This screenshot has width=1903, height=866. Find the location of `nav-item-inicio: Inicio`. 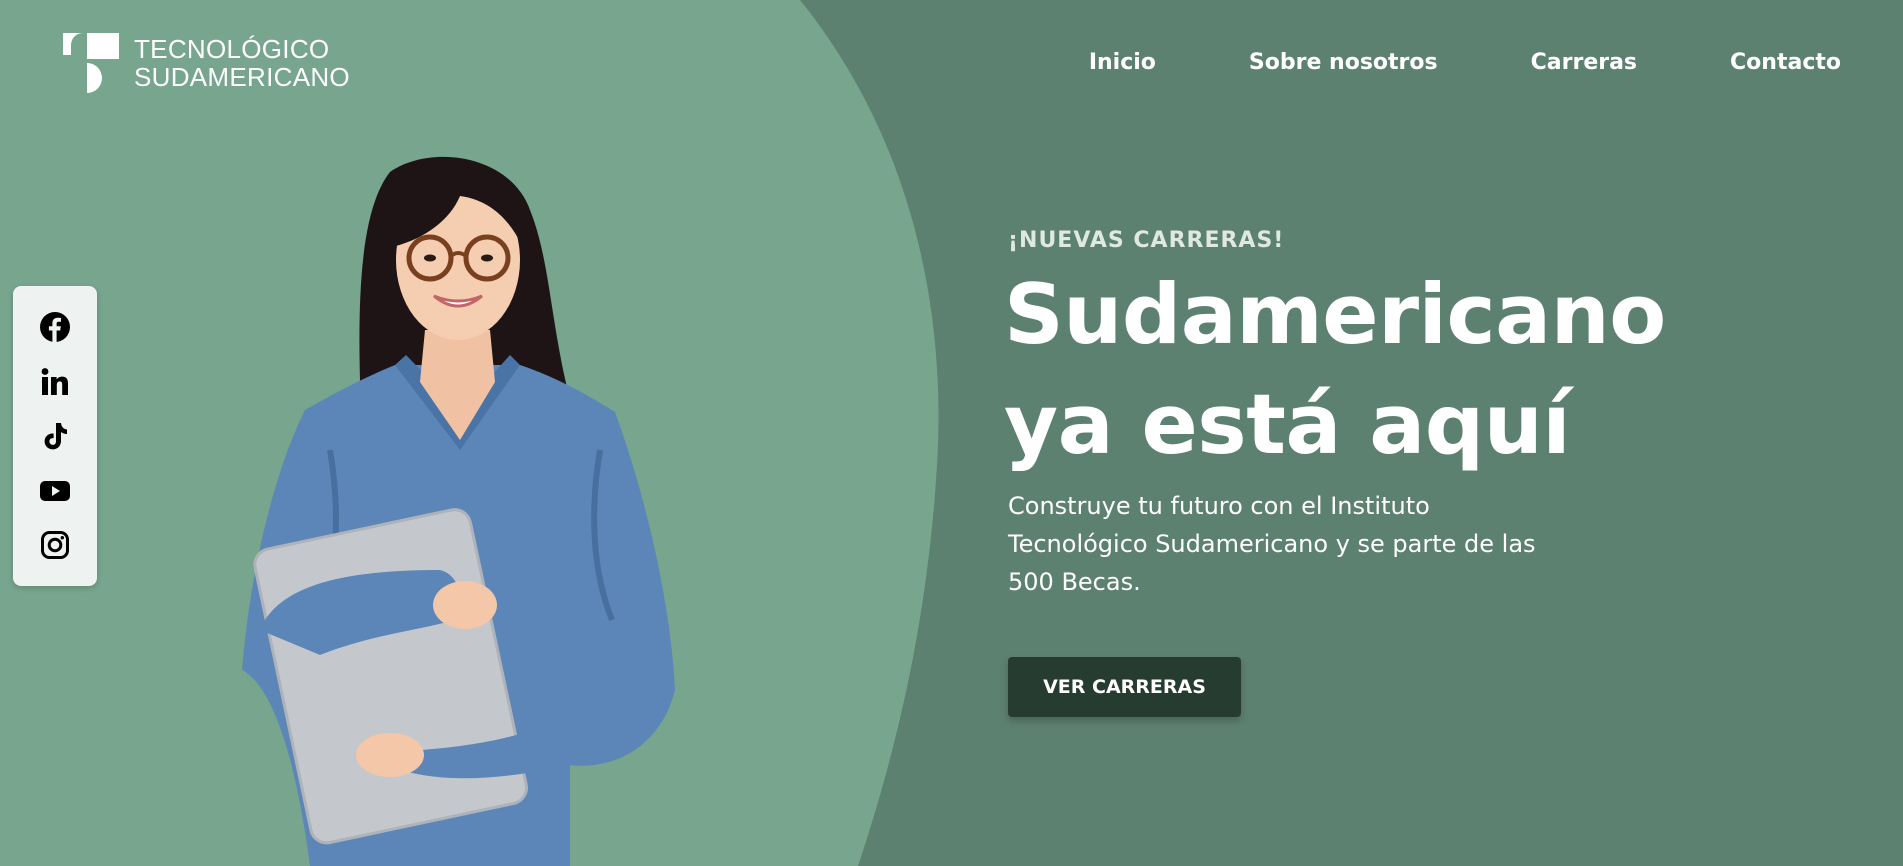

nav-item-inicio: Inicio is located at coordinates (1122, 62).